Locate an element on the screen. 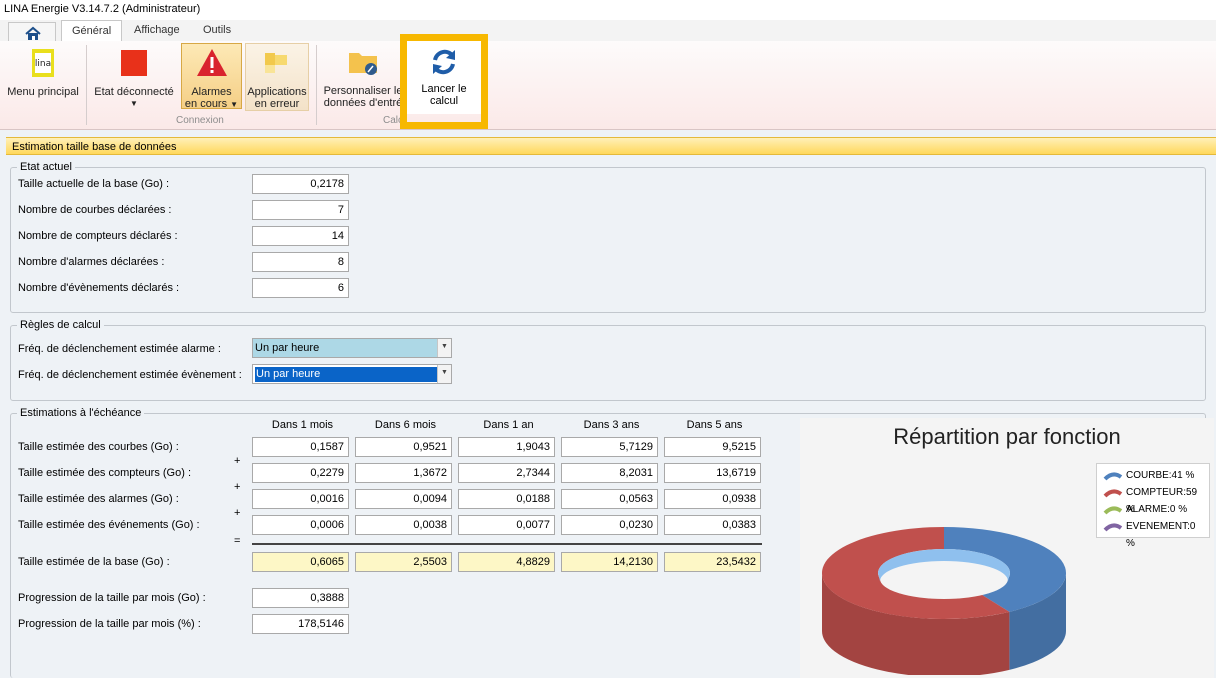 The width and height of the screenshot is (1216, 678). applications-en-erreur-button: Applications en erreur is located at coordinates (277, 77).